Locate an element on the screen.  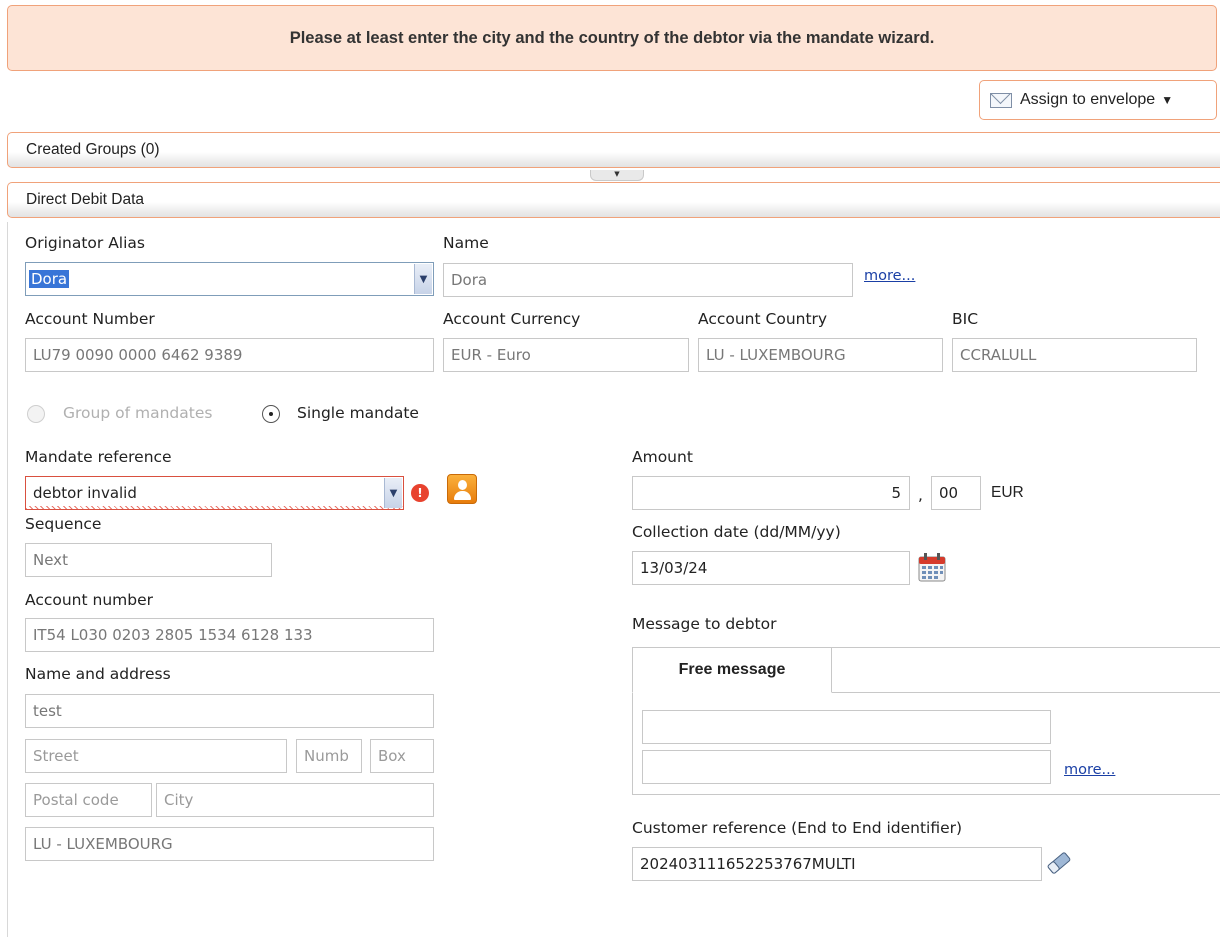
customer-reference-input: 202403111652253767MULTI is located at coordinates (837, 864).